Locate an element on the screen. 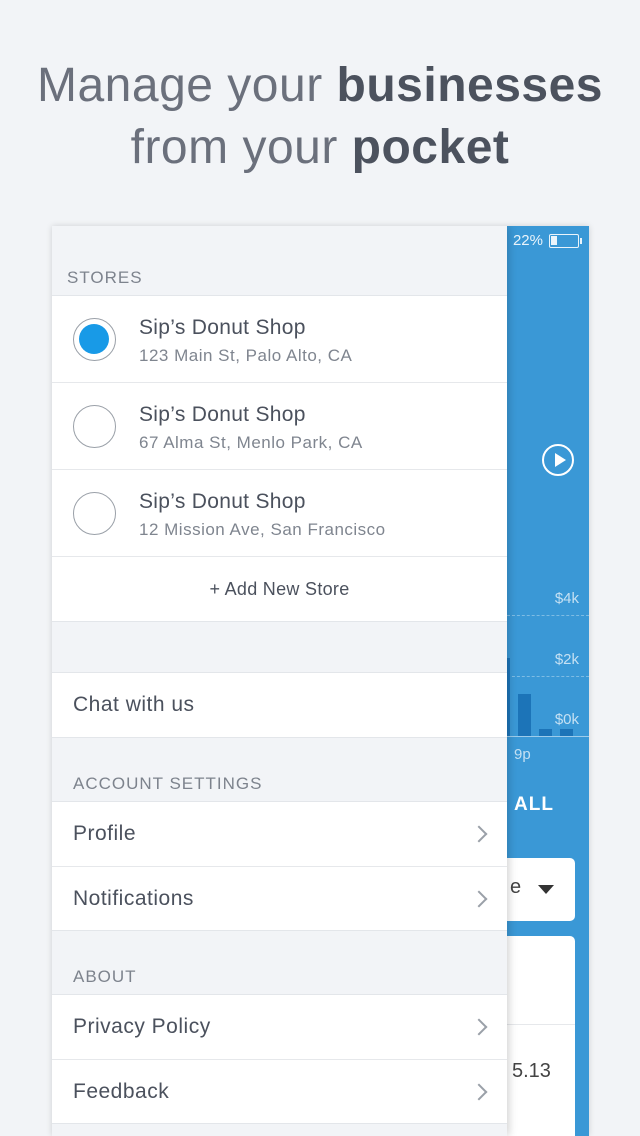 The width and height of the screenshot is (640, 1136). headline-line-2: from your pocket is located at coordinates (320, 147).